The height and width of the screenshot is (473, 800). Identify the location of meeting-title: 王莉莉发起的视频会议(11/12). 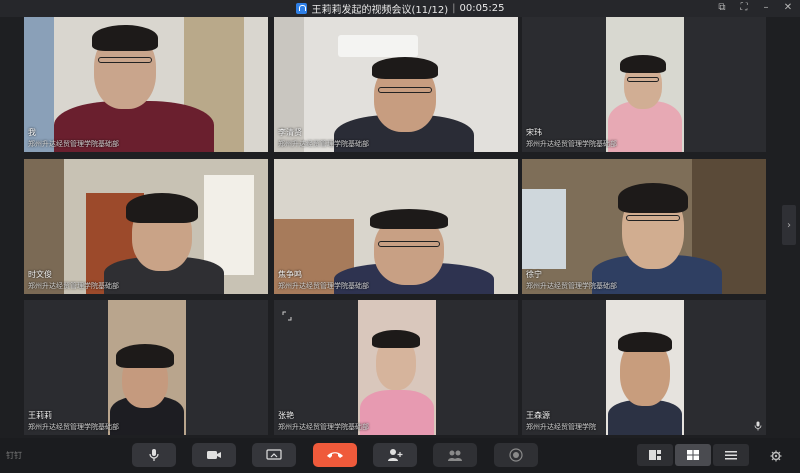
(380, 10).